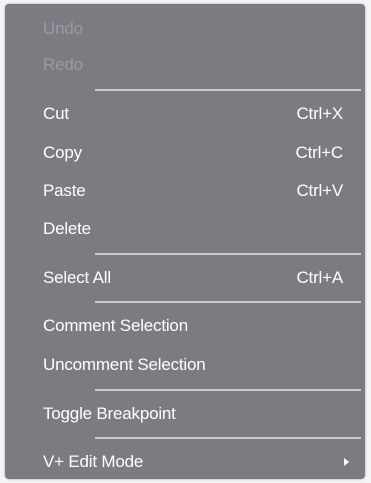  I want to click on menu-item-label: Paste, so click(64, 190).